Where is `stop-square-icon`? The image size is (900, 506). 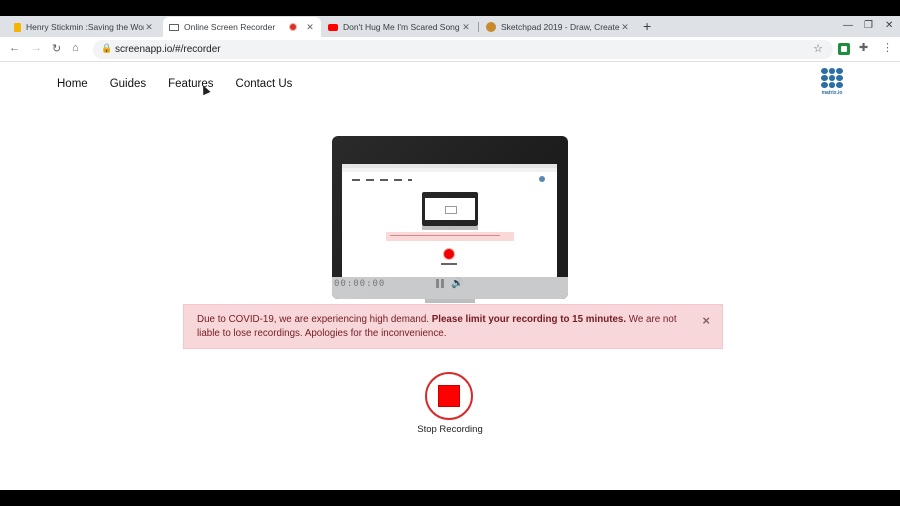 stop-square-icon is located at coordinates (449, 396).